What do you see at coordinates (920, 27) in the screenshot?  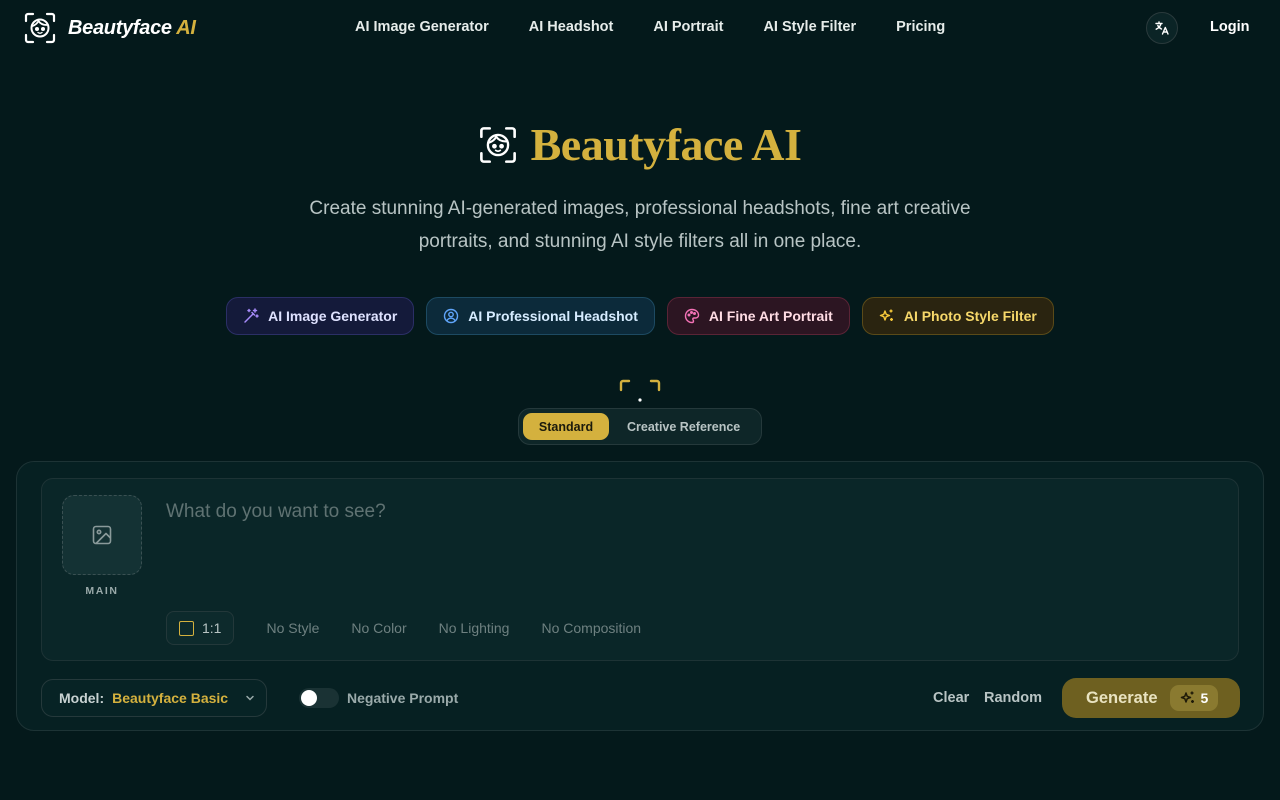 I see `nav-pricing: Pricing` at bounding box center [920, 27].